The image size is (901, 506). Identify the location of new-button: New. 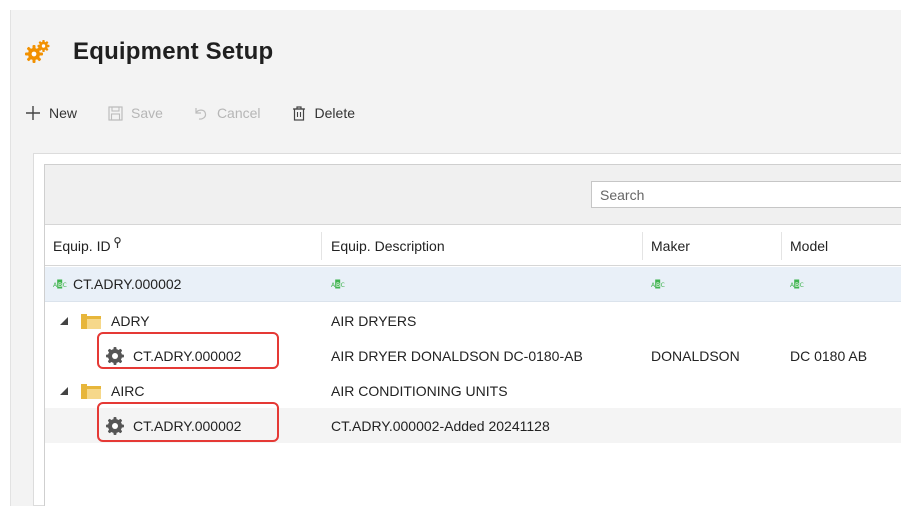
(51, 113).